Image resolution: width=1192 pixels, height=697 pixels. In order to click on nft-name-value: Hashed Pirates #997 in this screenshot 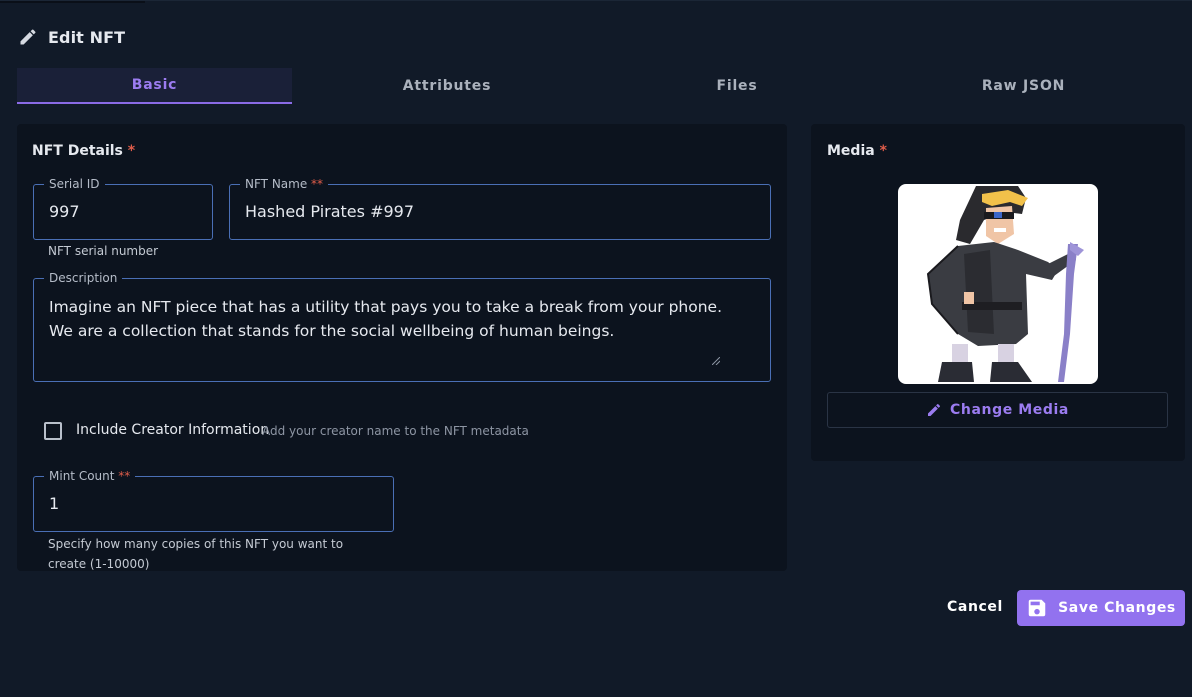, I will do `click(330, 211)`.